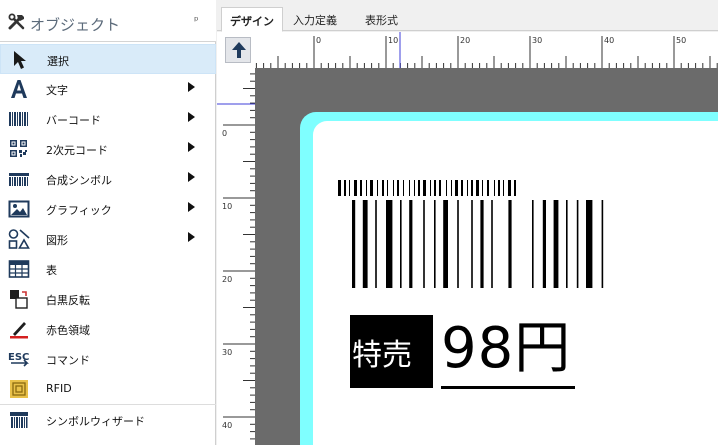  What do you see at coordinates (19, 119) in the screenshot?
I see `barcode-icon` at bounding box center [19, 119].